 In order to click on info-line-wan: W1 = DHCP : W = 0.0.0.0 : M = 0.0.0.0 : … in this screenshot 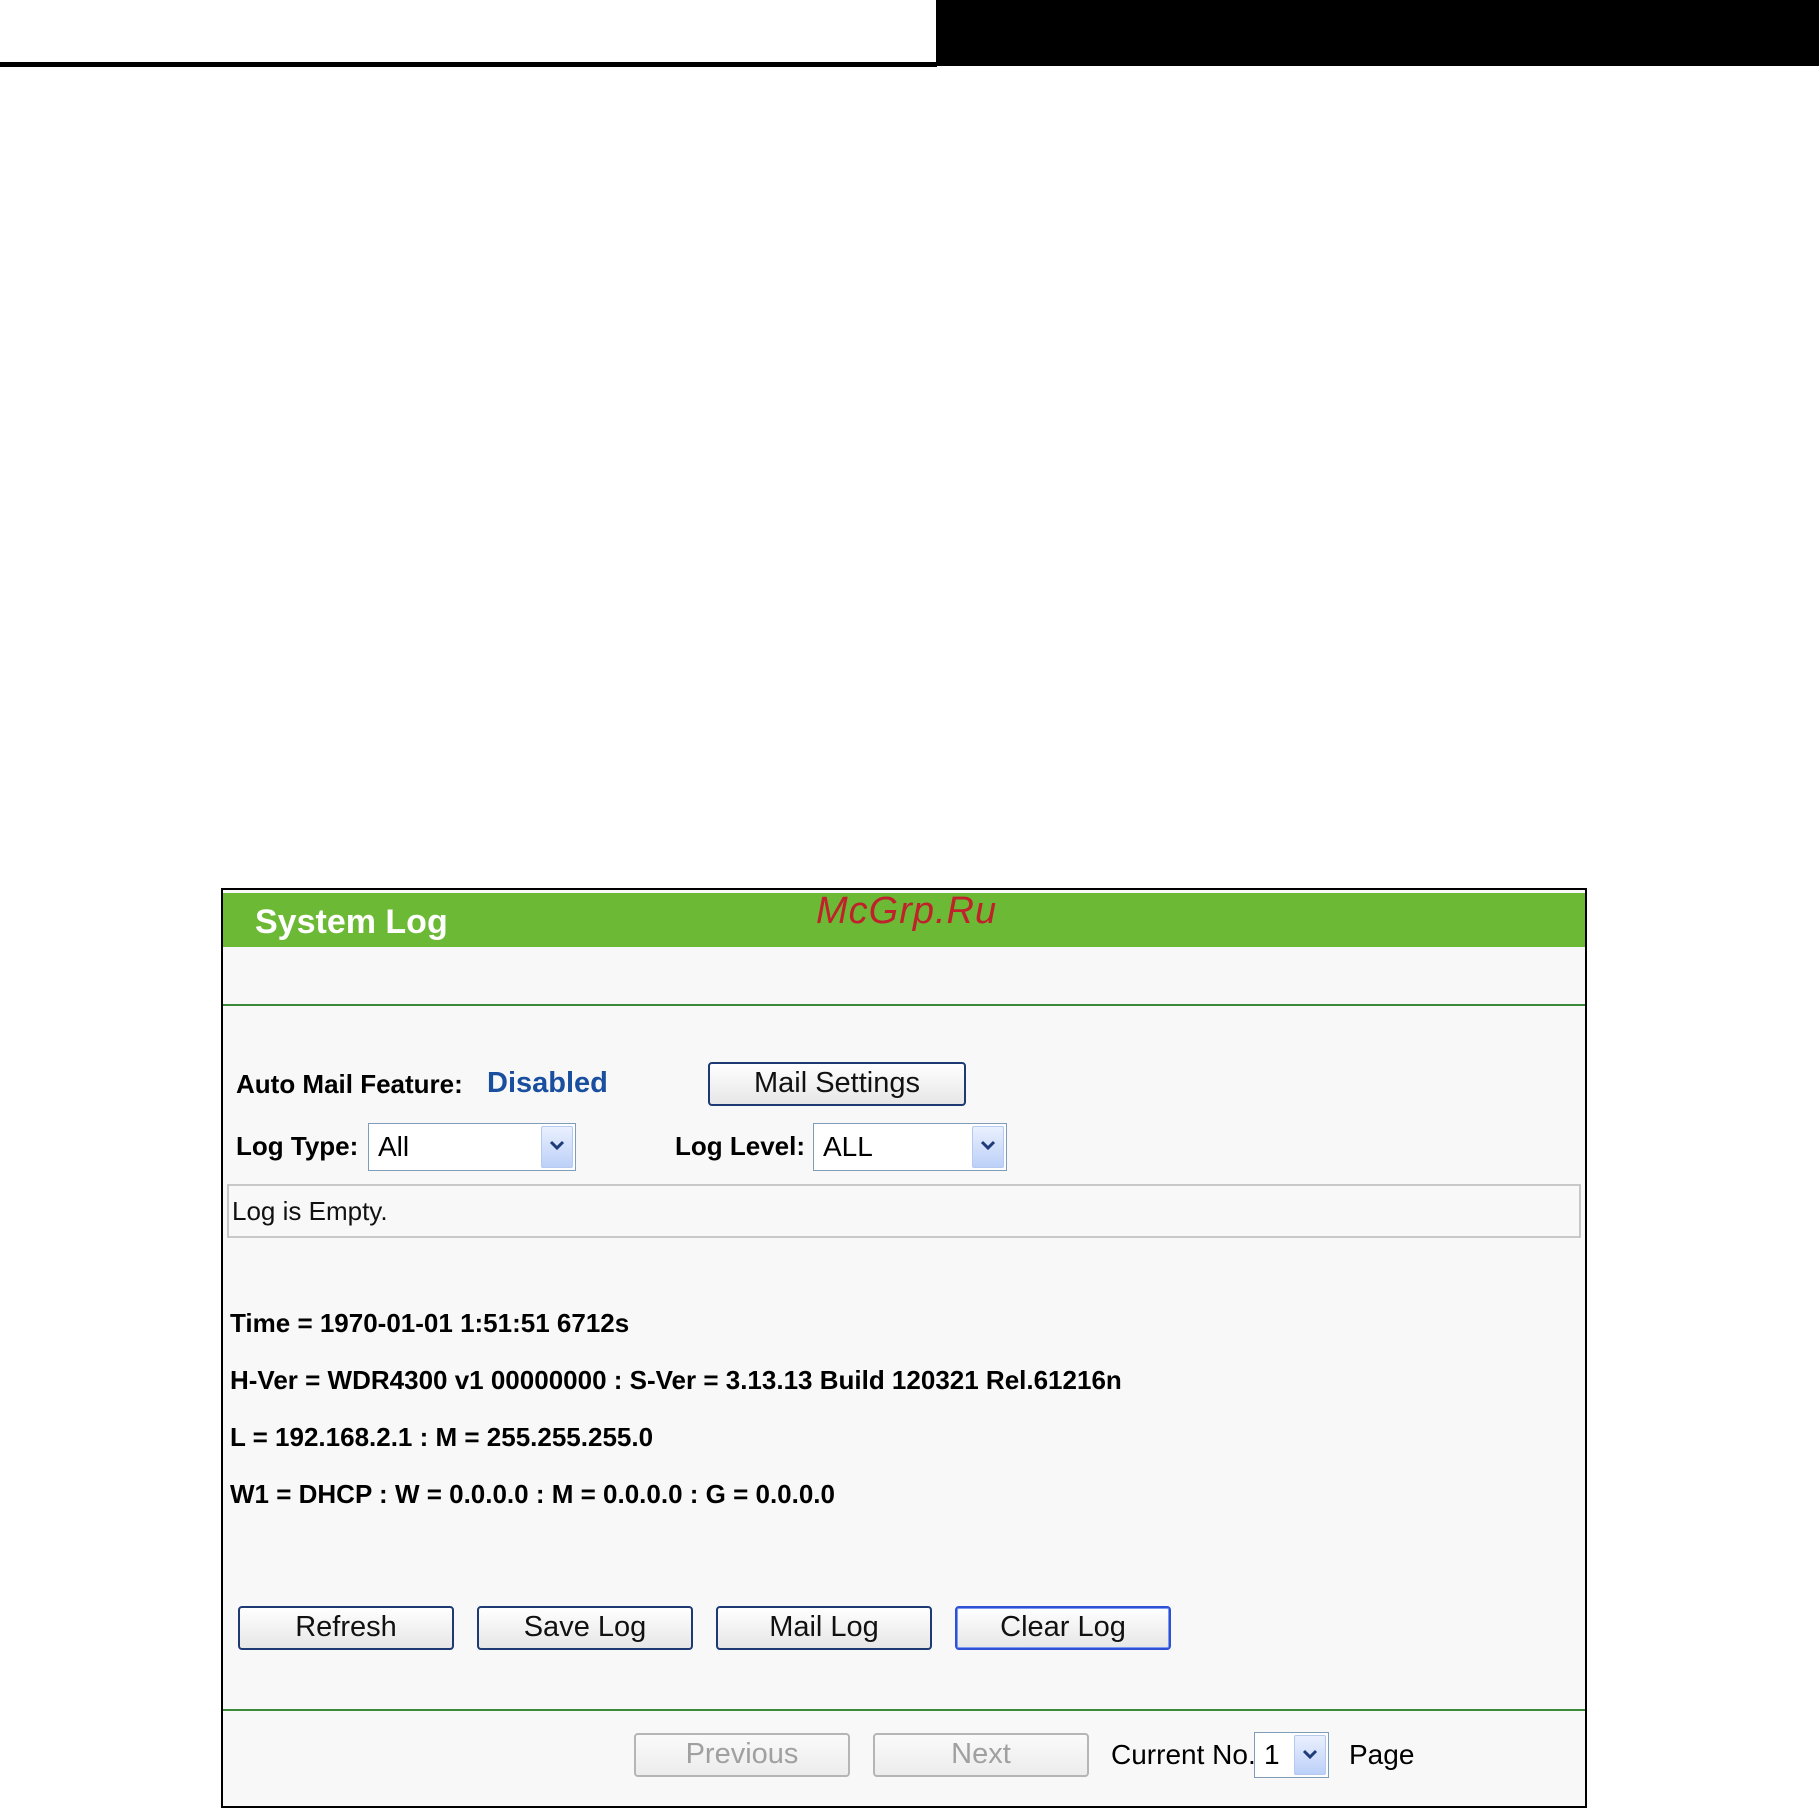, I will do `click(532, 1494)`.